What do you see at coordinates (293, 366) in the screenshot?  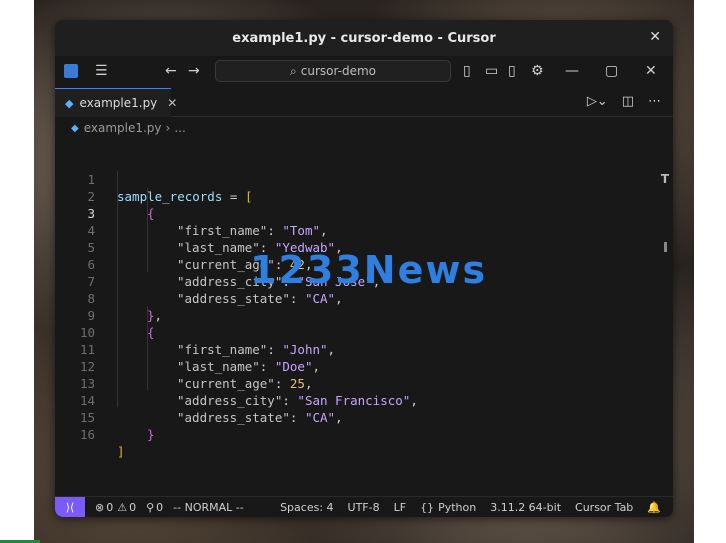 I see `code-string: "Doe"` at bounding box center [293, 366].